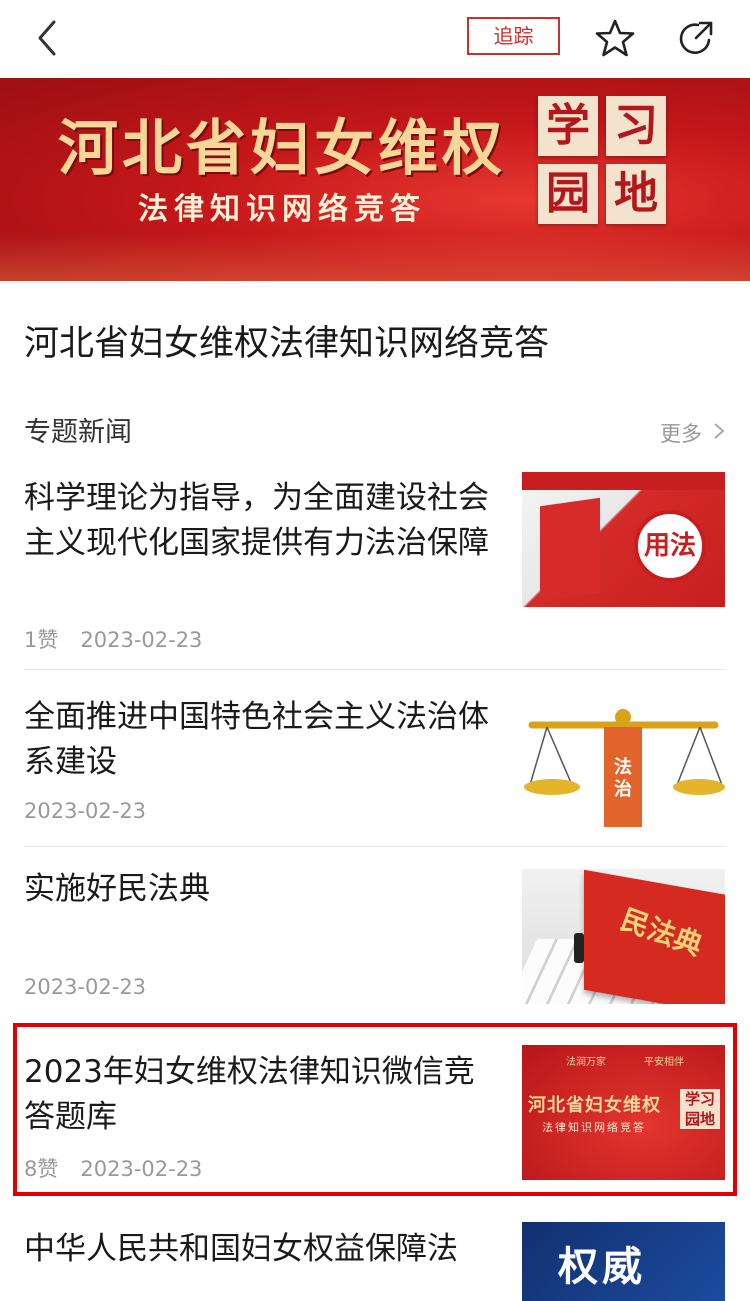  What do you see at coordinates (259, 889) in the screenshot?
I see `article-title: 实施好民法典` at bounding box center [259, 889].